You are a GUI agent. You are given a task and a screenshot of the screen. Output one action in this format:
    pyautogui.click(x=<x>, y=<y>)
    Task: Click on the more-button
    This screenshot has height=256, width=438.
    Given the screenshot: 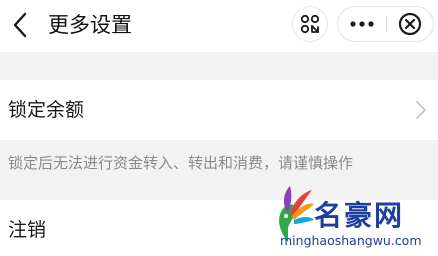 What is the action you would take?
    pyautogui.click(x=362, y=24)
    